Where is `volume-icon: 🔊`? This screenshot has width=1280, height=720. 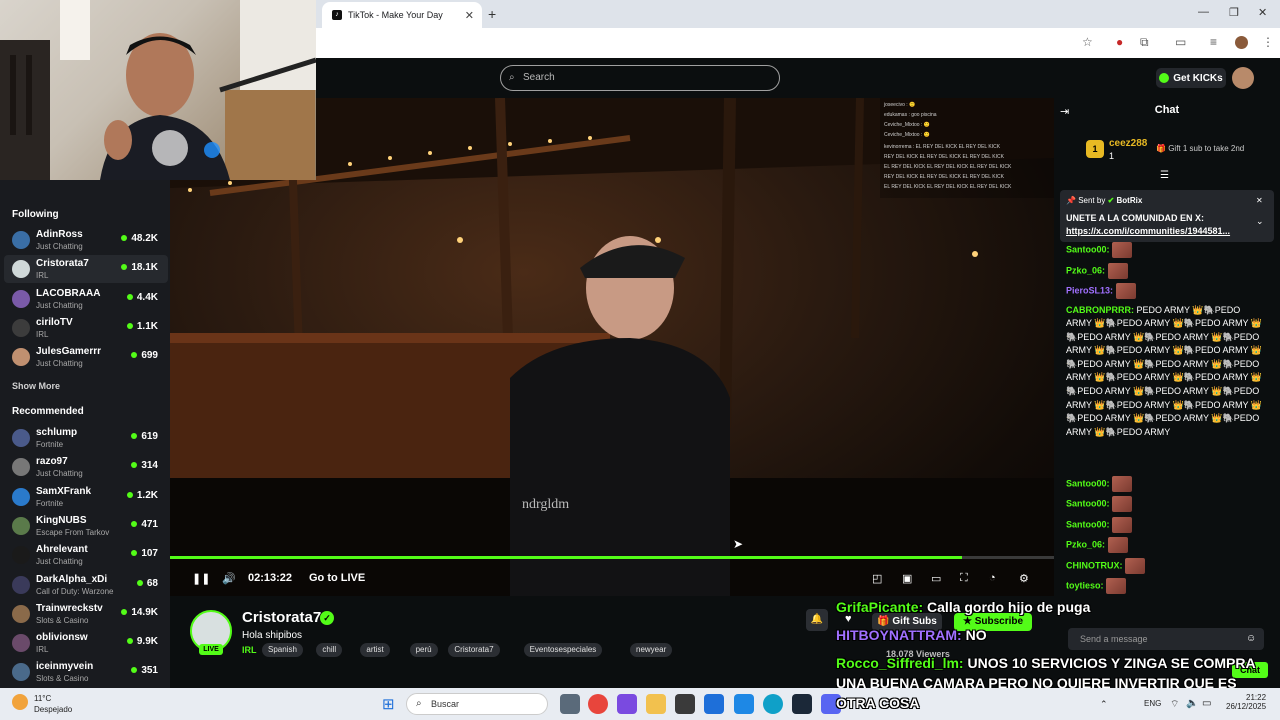 volume-icon: 🔊 is located at coordinates (229, 578).